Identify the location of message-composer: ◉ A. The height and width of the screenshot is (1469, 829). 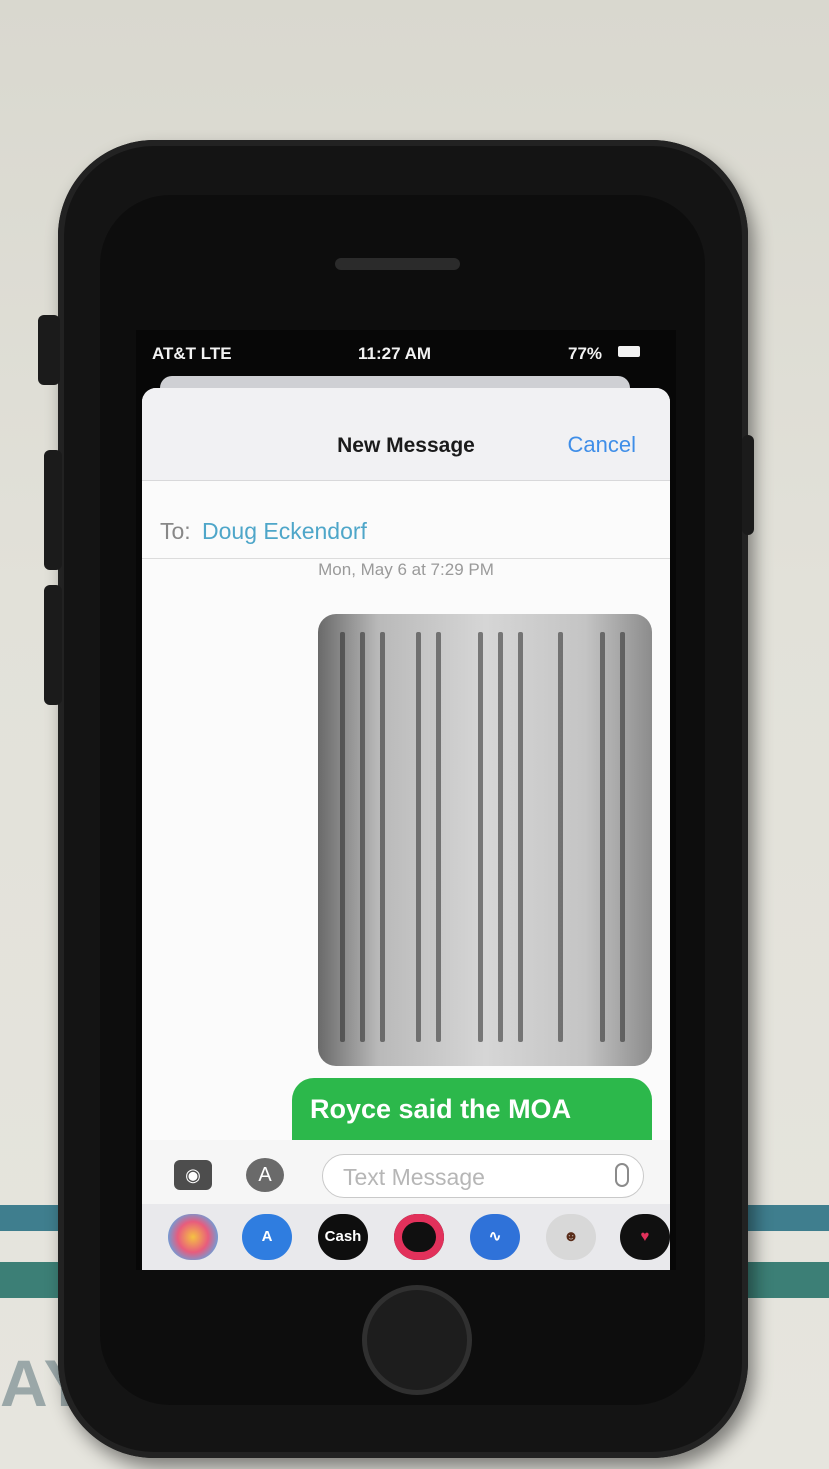
(406, 1172).